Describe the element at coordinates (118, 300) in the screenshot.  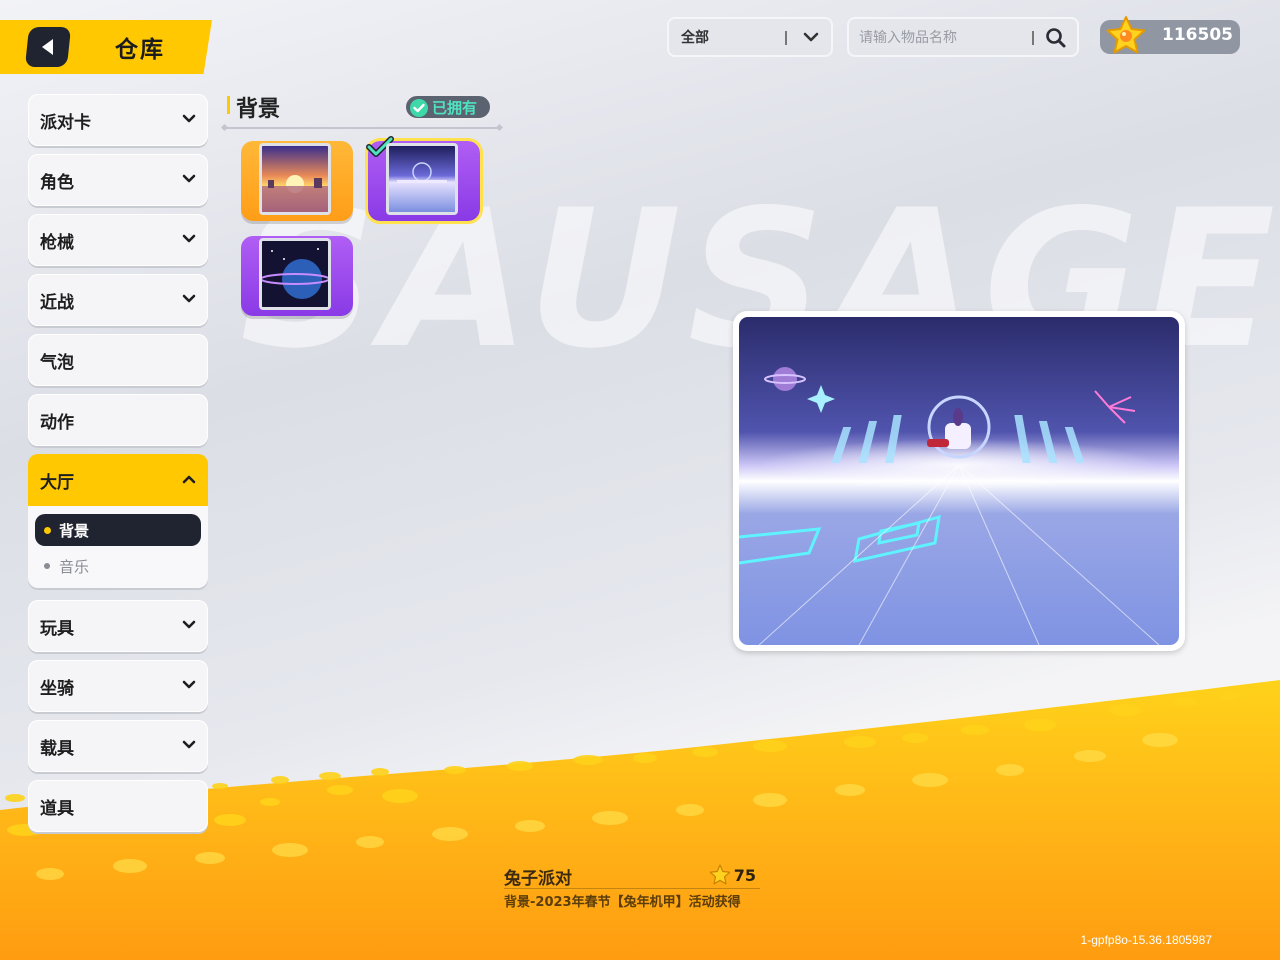
I see `sidebar-item-melee: 近战` at that location.